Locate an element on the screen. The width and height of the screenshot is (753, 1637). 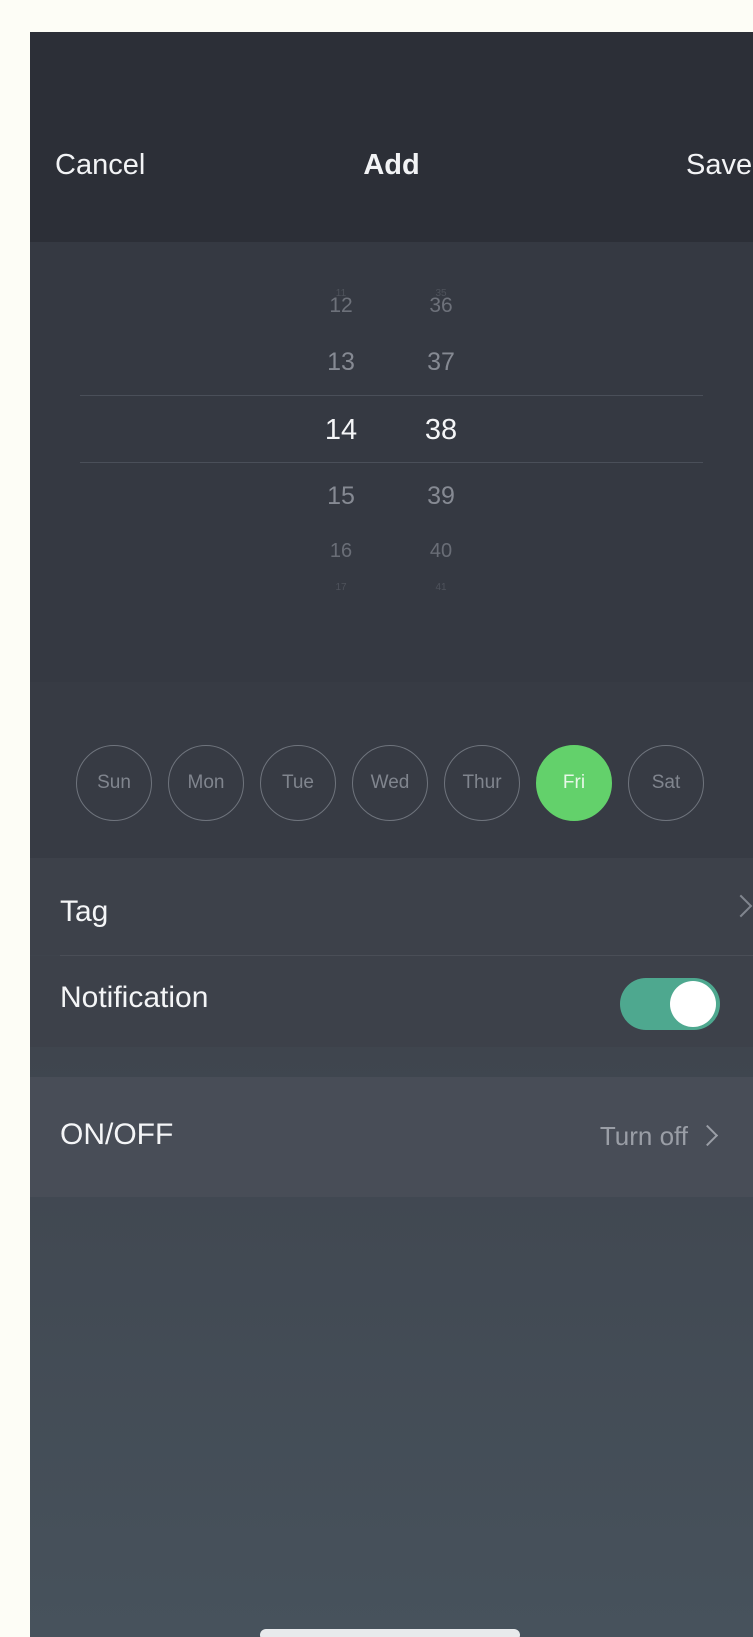
home-indicator is located at coordinates (390, 1633).